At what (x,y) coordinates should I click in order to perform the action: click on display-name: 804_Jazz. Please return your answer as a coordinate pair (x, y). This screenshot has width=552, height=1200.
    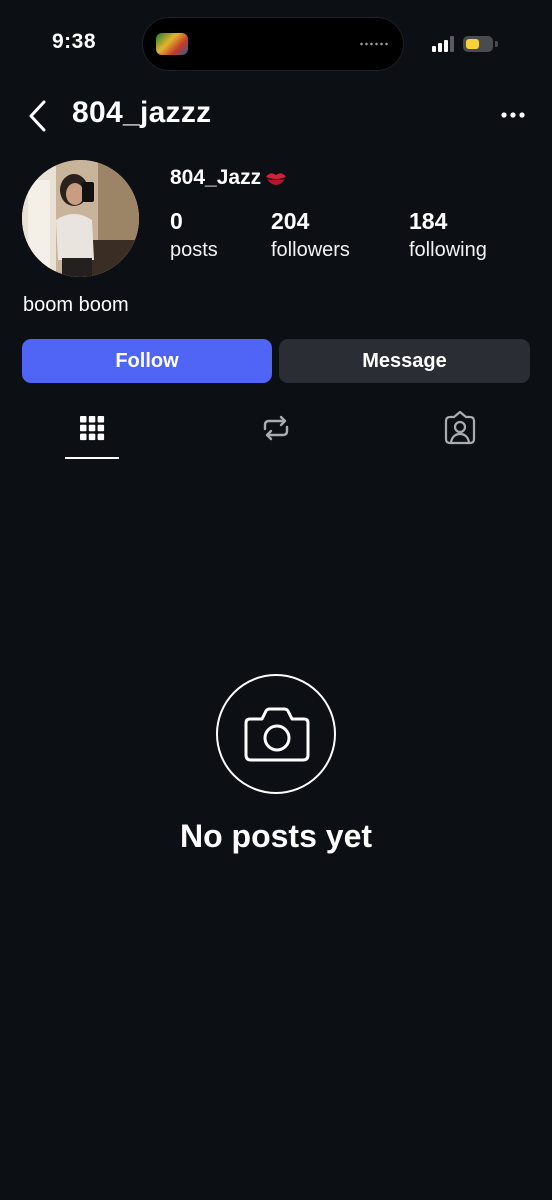
    Looking at the image, I should click on (216, 177).